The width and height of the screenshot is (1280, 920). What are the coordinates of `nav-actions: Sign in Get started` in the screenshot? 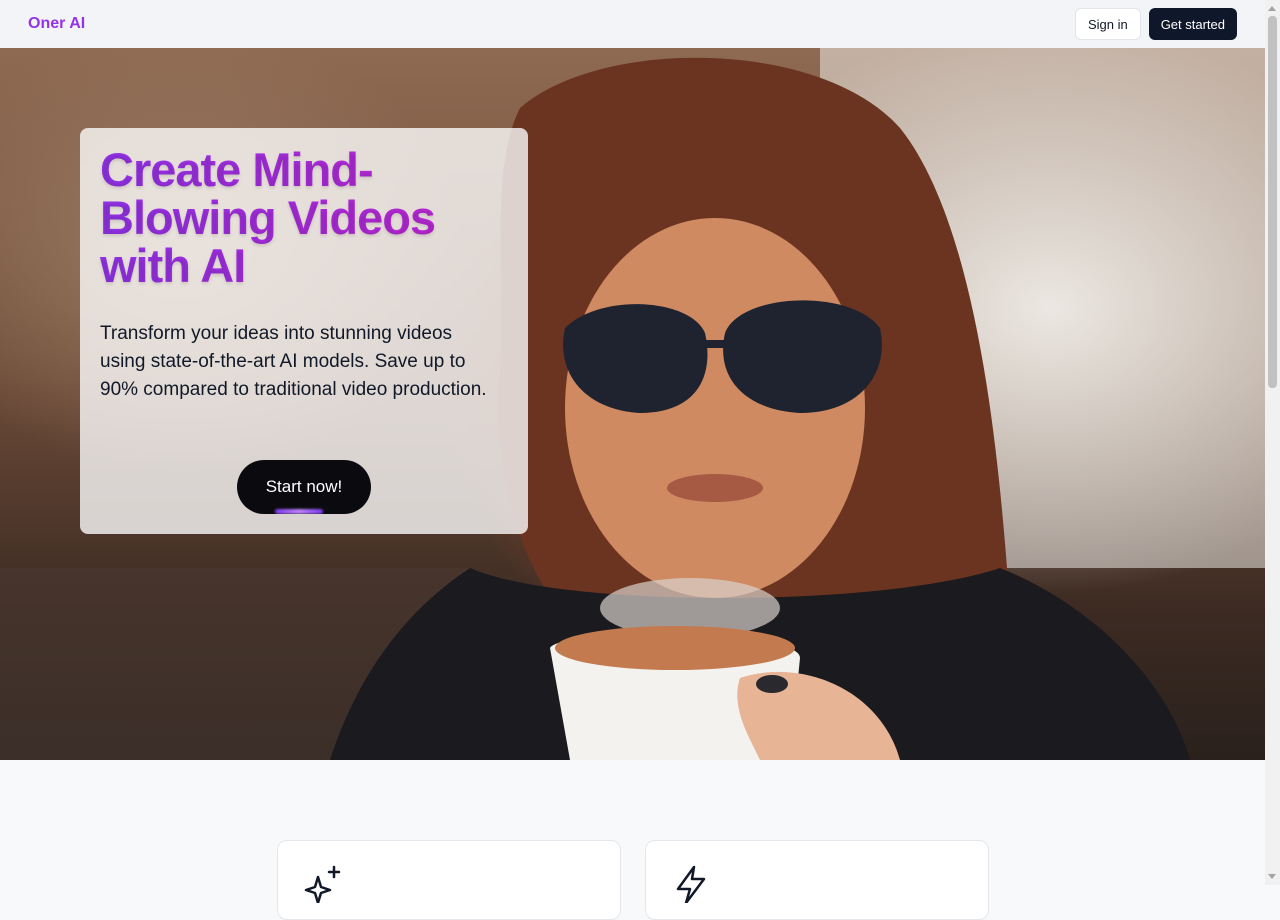 It's located at (1155, 24).